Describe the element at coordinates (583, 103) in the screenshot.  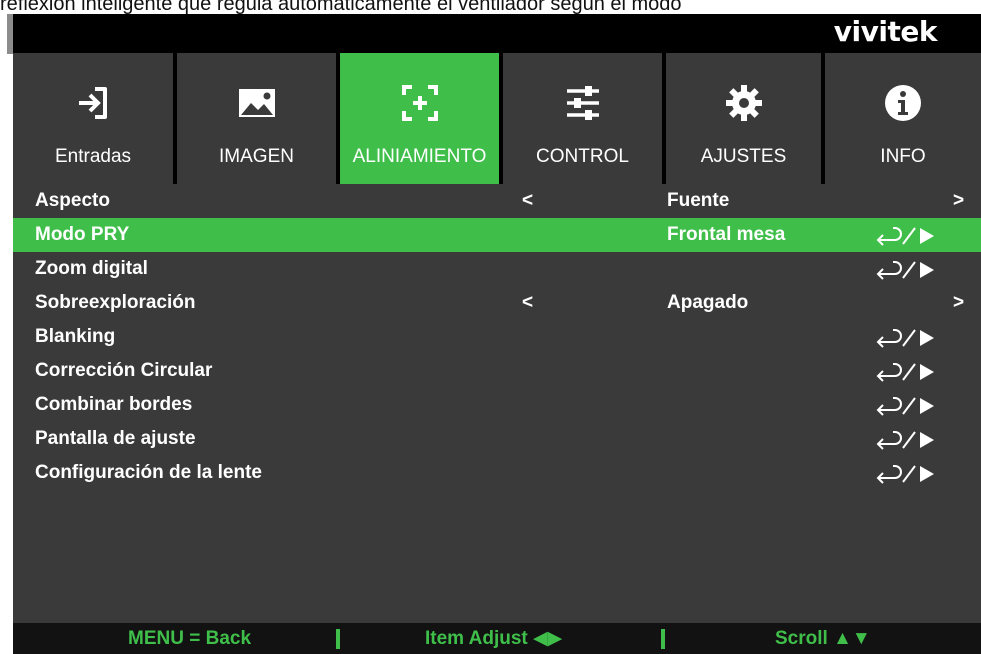
I see `sliders-icon` at that location.